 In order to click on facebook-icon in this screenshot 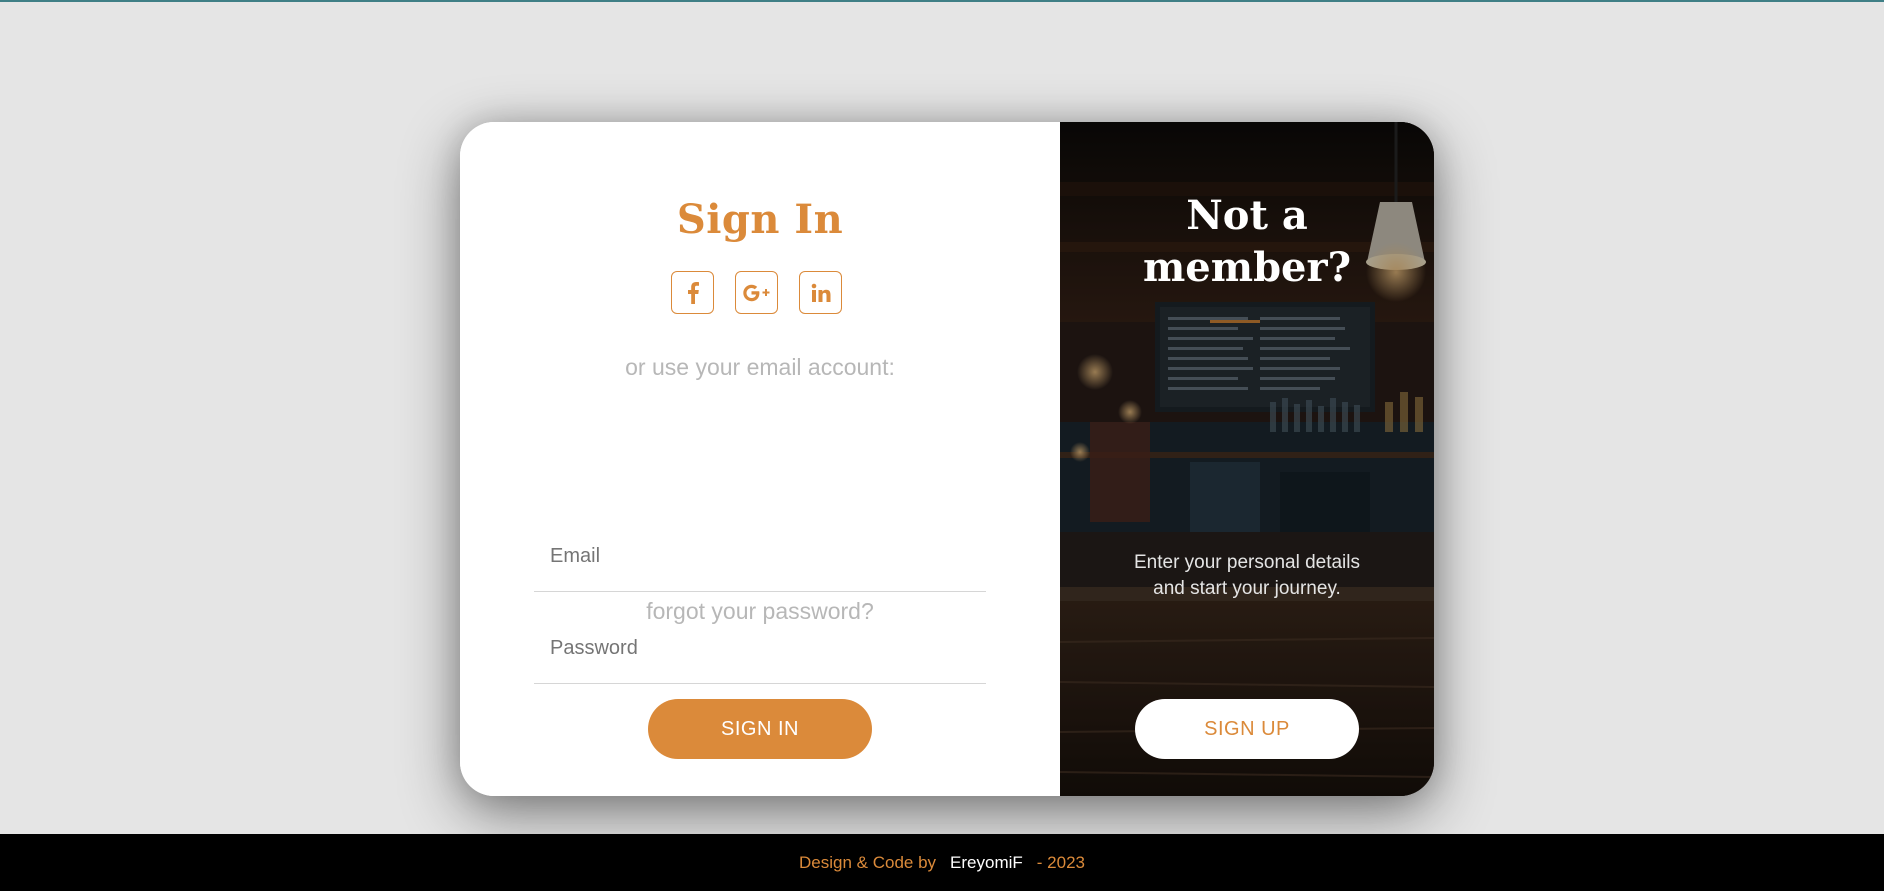, I will do `click(693, 292)`.